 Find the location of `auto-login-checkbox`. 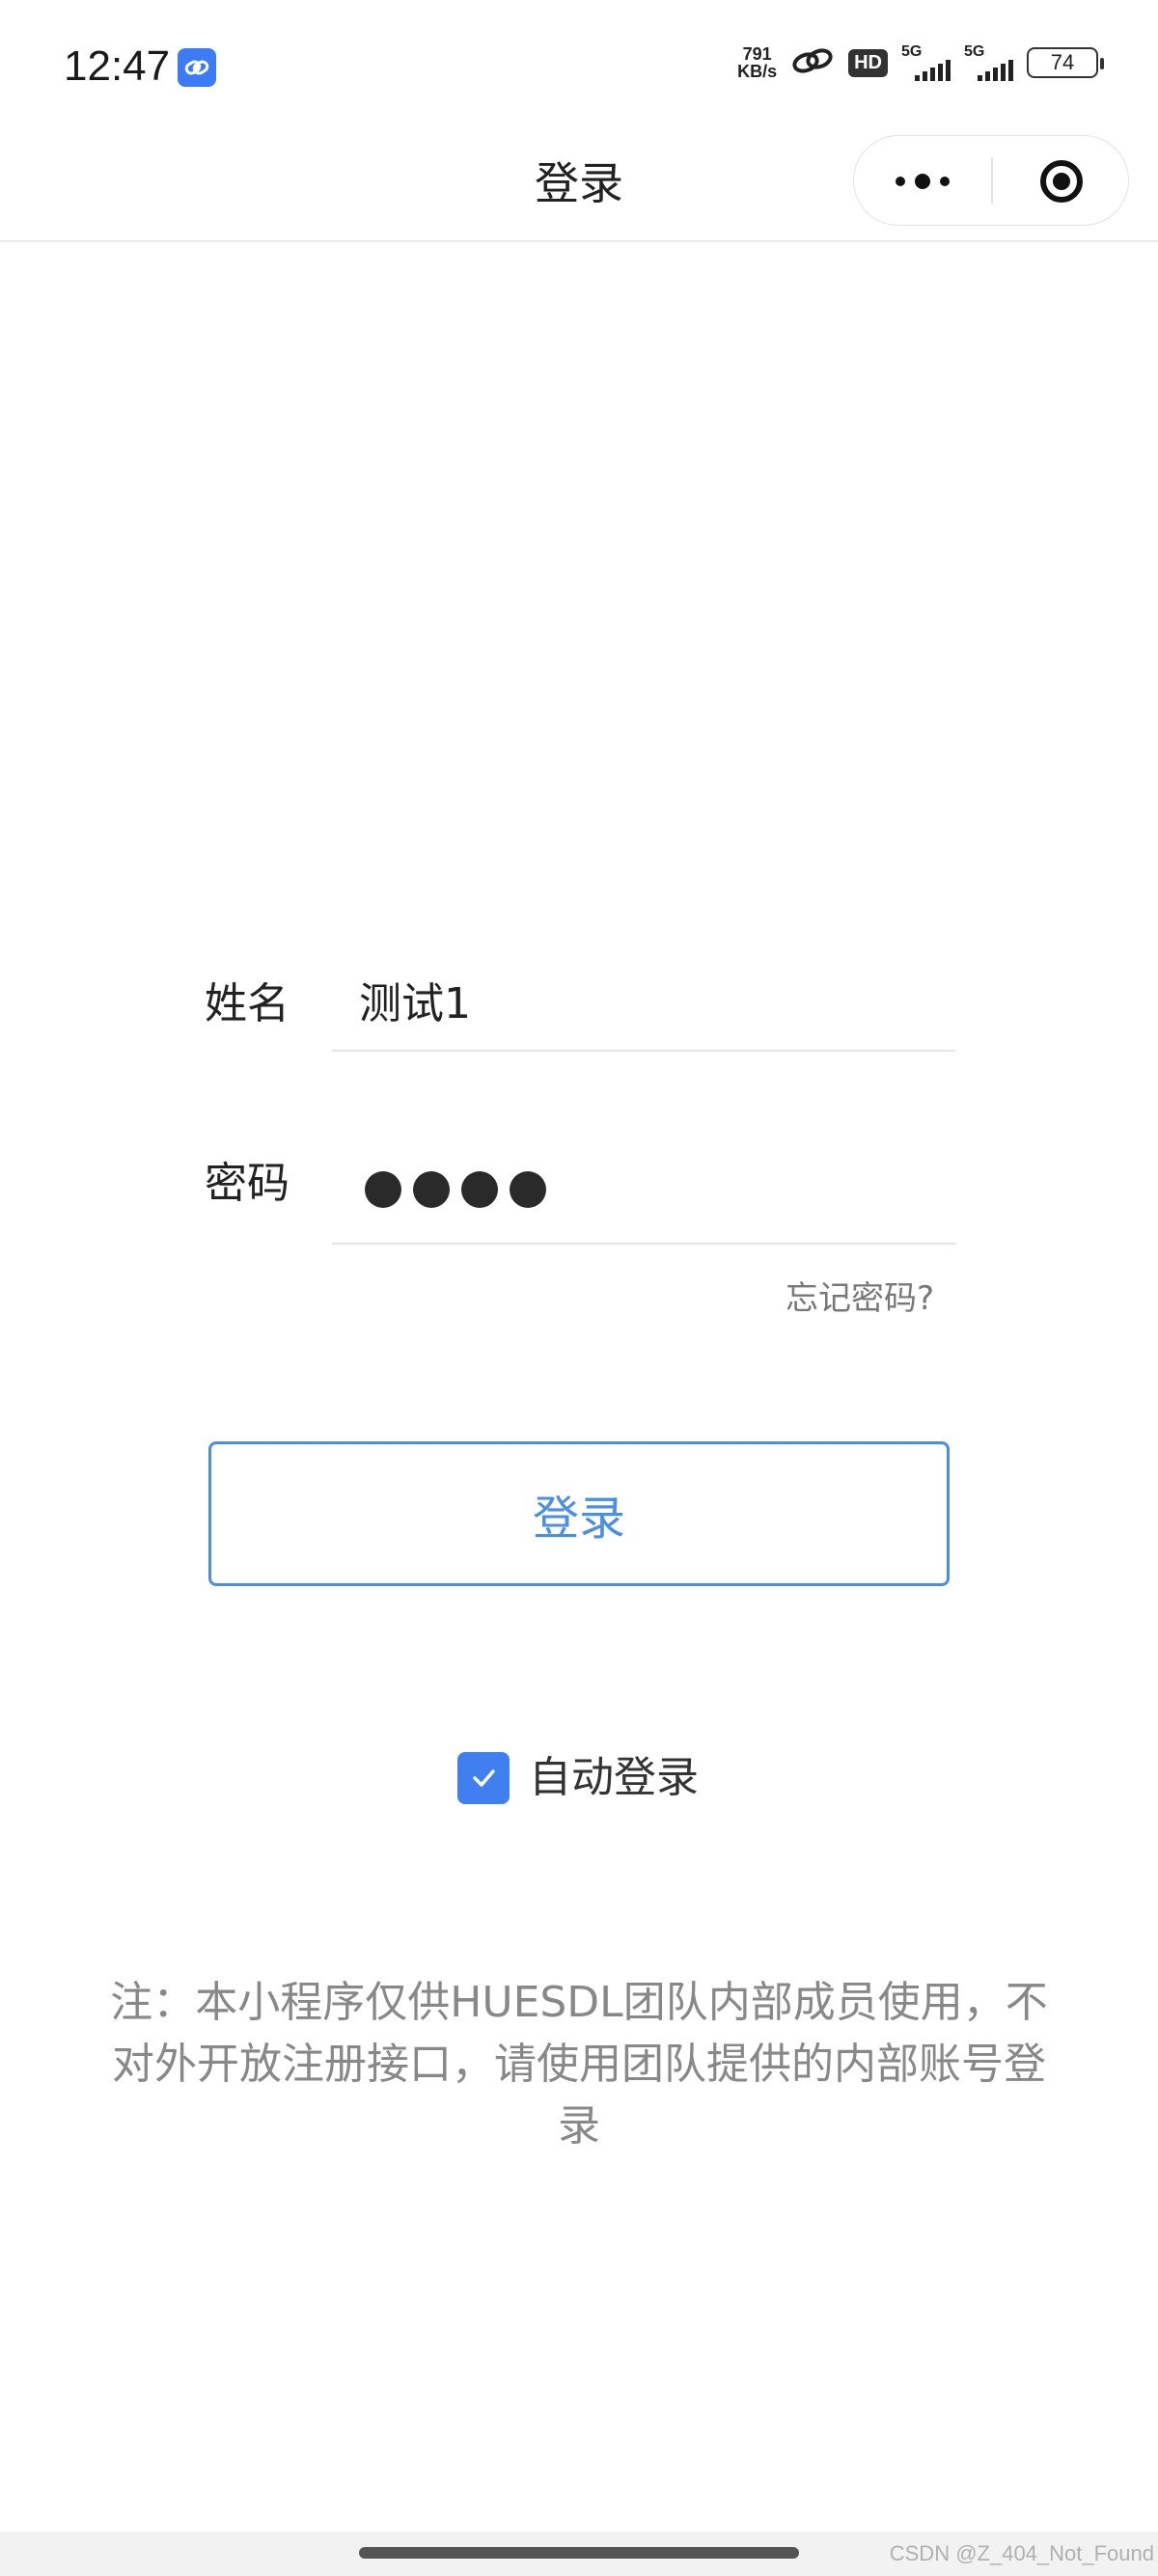

auto-login-checkbox is located at coordinates (483, 1778).